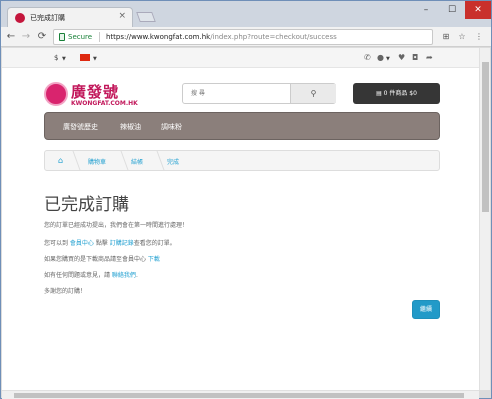 This screenshot has height=399, width=492. What do you see at coordinates (60, 160) in the screenshot?
I see `home-icon: ⌂` at bounding box center [60, 160].